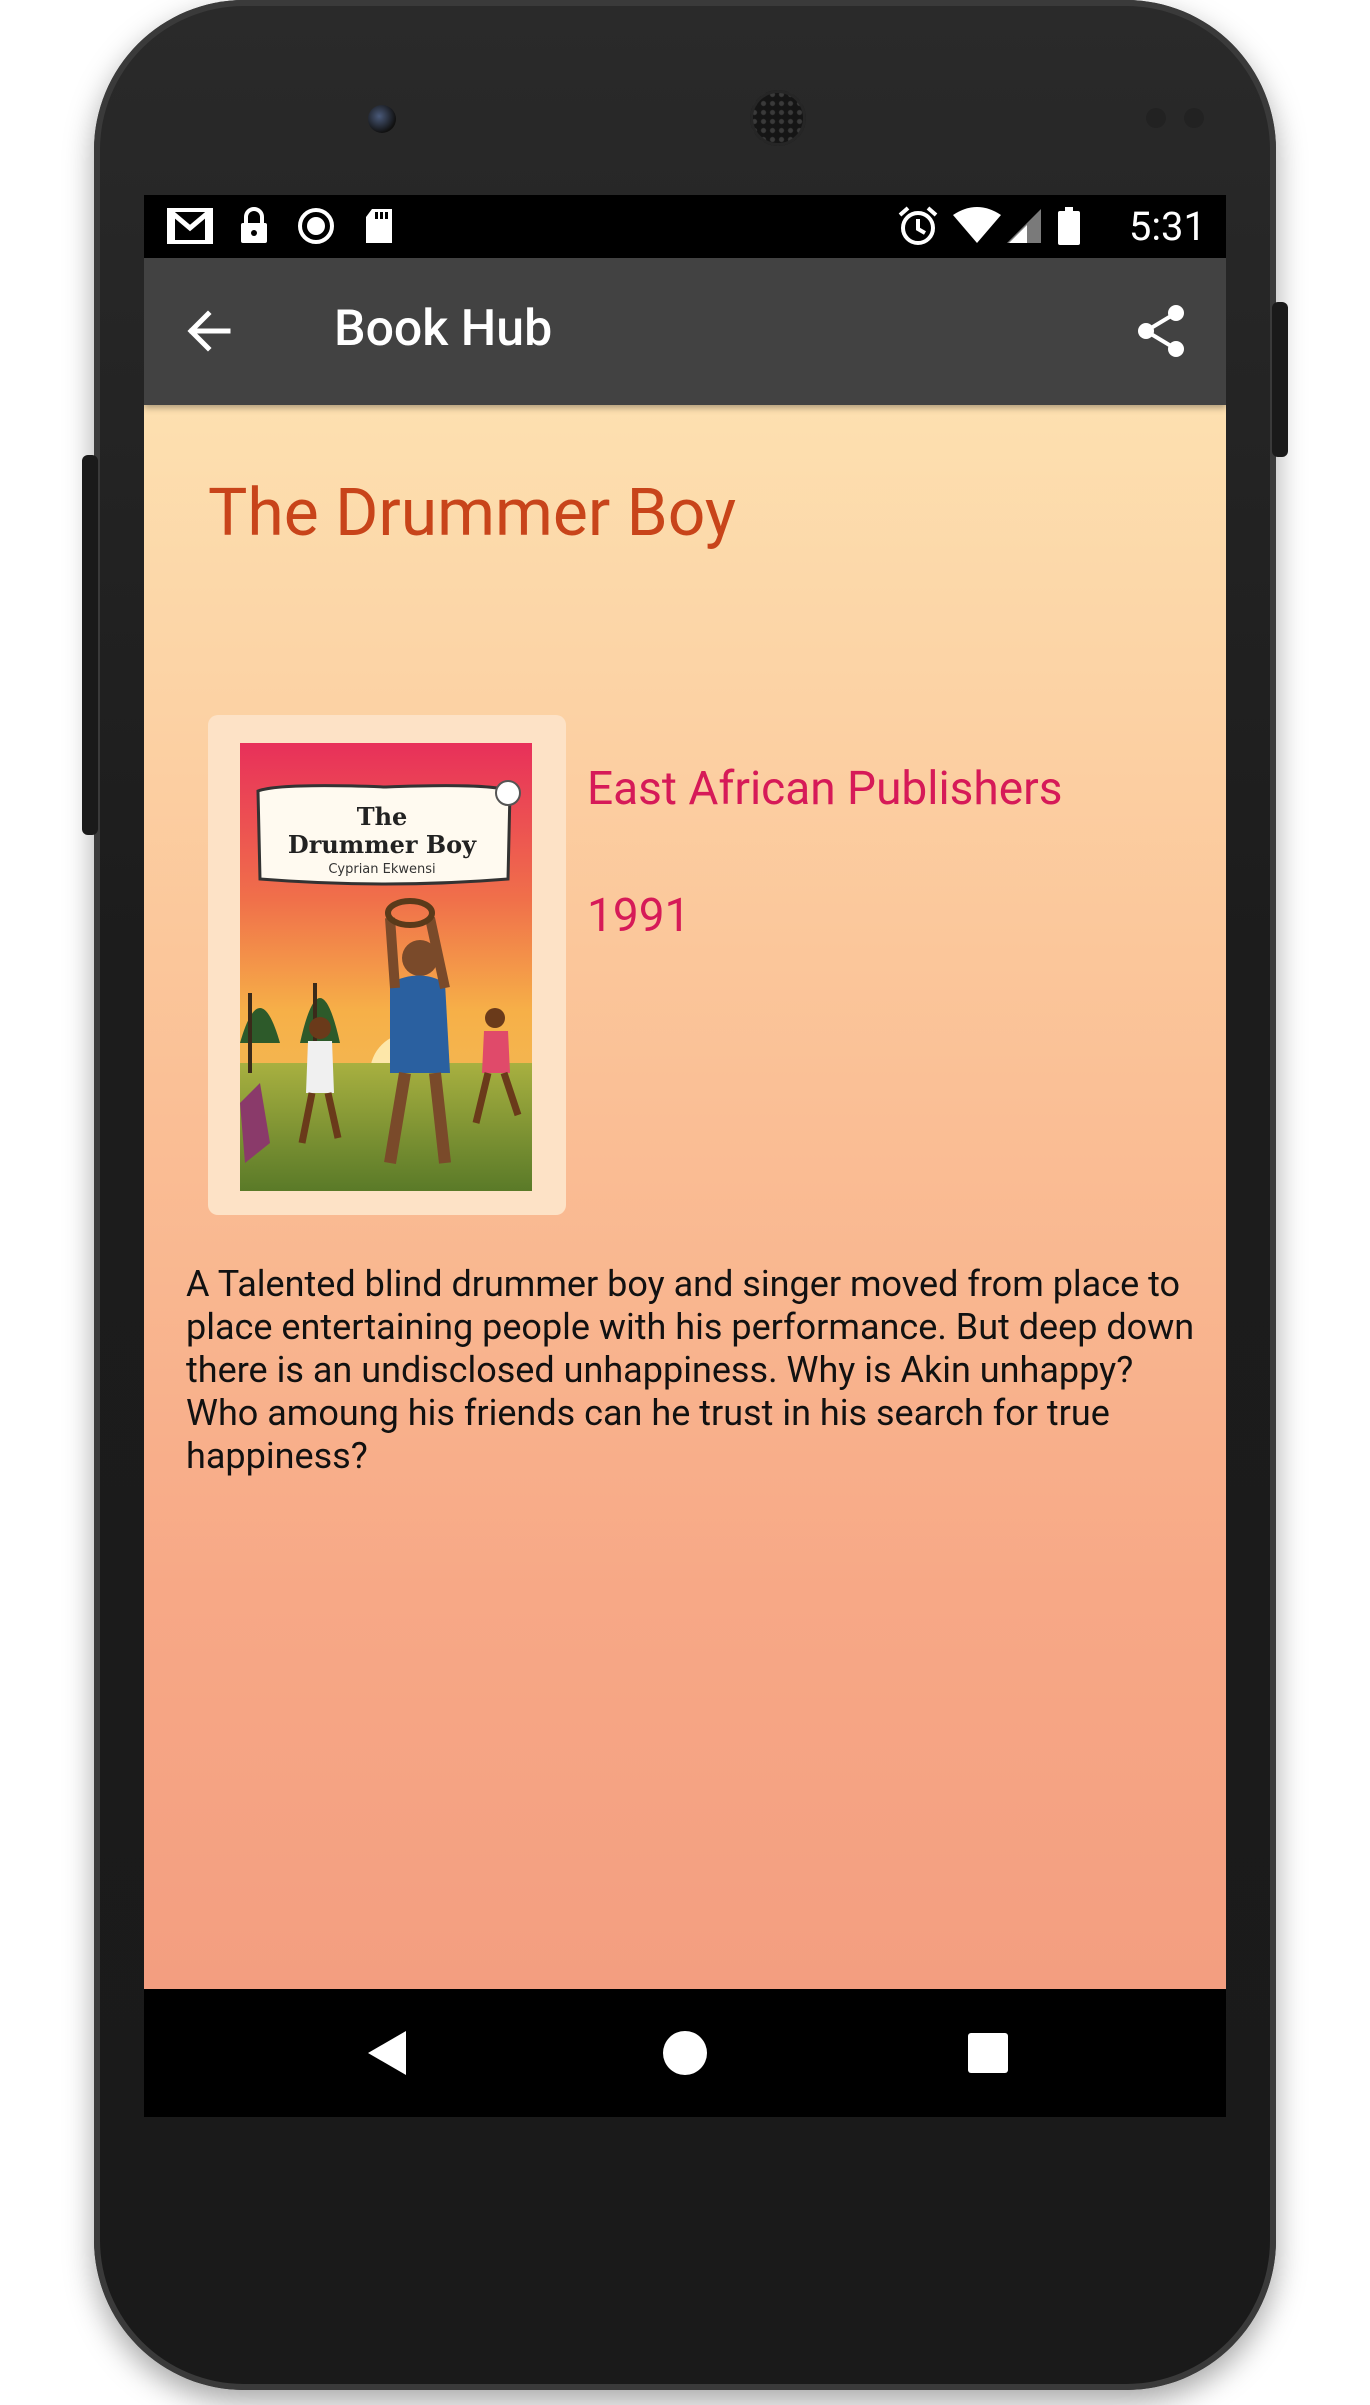 This screenshot has height=2405, width=1370. I want to click on cover-title-line2: Drummer Boy, so click(382, 844).